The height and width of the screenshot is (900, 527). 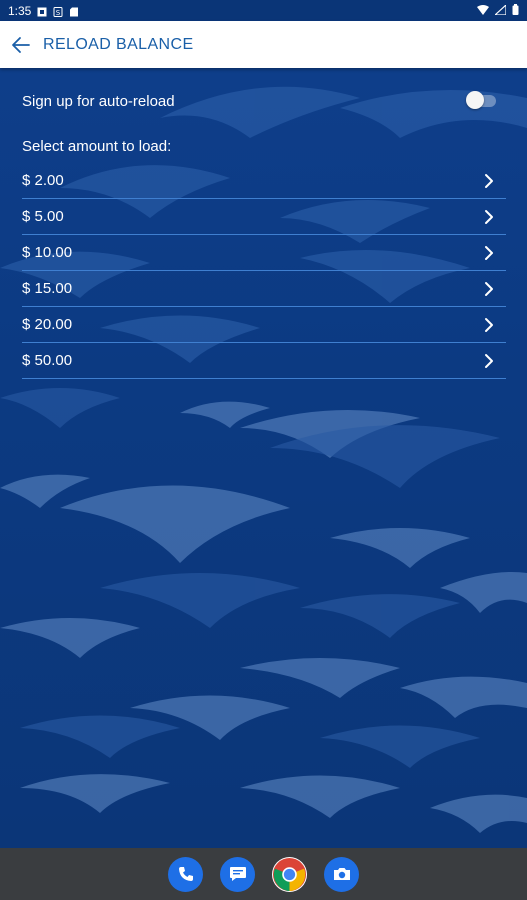 I want to click on arrow-back-icon, so click(x=21, y=44).